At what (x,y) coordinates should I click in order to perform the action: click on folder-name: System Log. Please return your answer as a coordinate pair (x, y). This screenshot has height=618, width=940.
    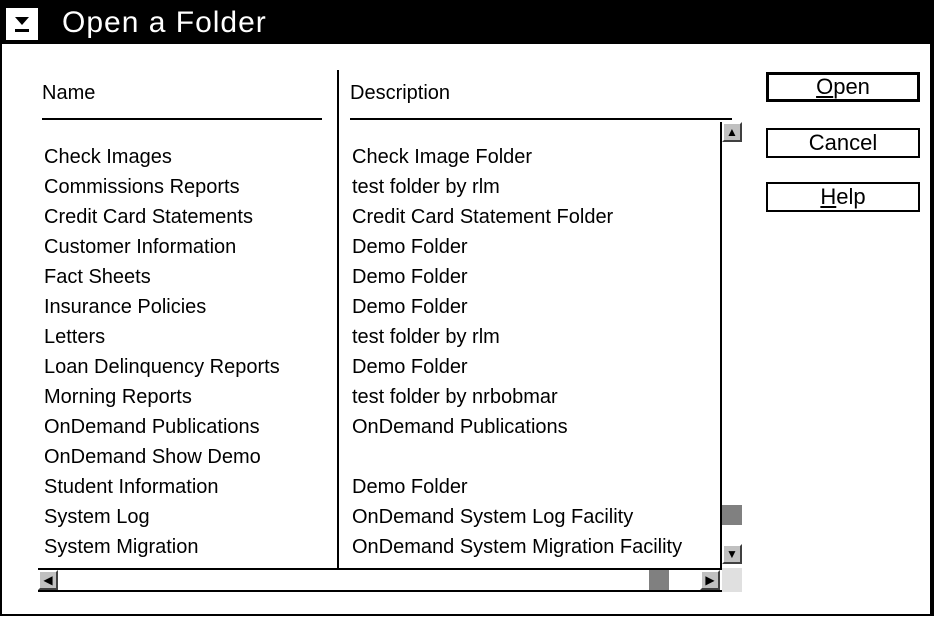
    Looking at the image, I should click on (97, 517).